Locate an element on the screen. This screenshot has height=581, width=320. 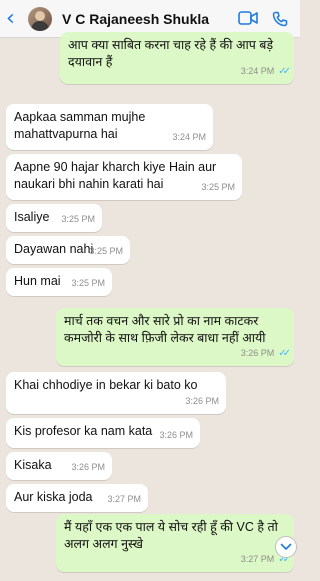
back-chevron-icon: ‹ is located at coordinates (16, 19).